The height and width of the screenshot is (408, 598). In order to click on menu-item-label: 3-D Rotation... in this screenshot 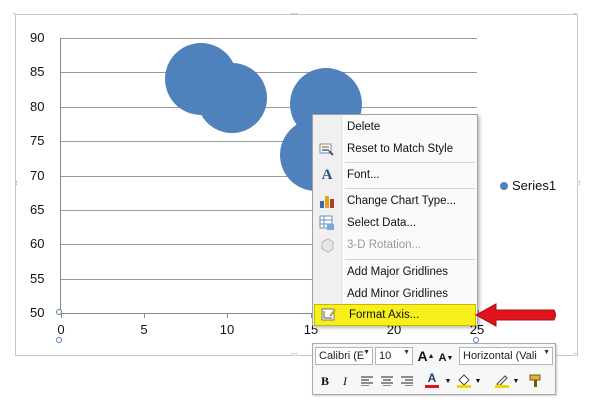, I will do `click(384, 245)`.